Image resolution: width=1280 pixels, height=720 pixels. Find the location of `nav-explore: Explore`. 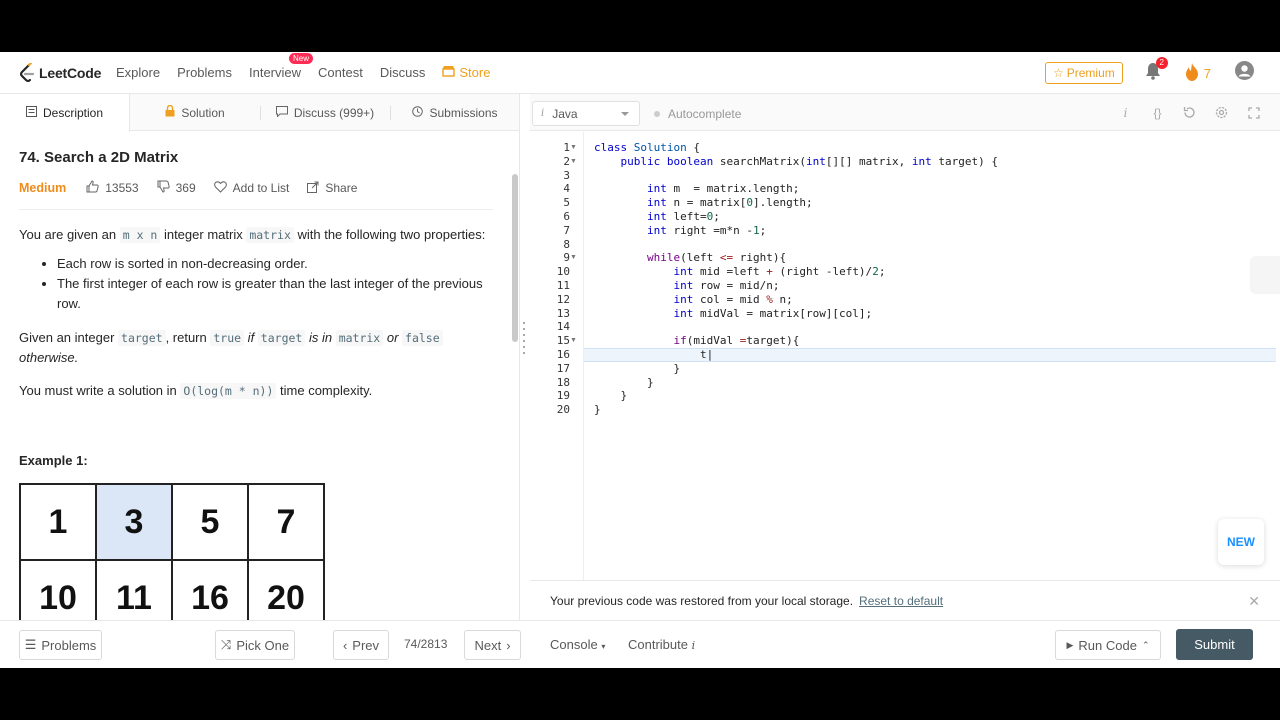

nav-explore: Explore is located at coordinates (138, 72).